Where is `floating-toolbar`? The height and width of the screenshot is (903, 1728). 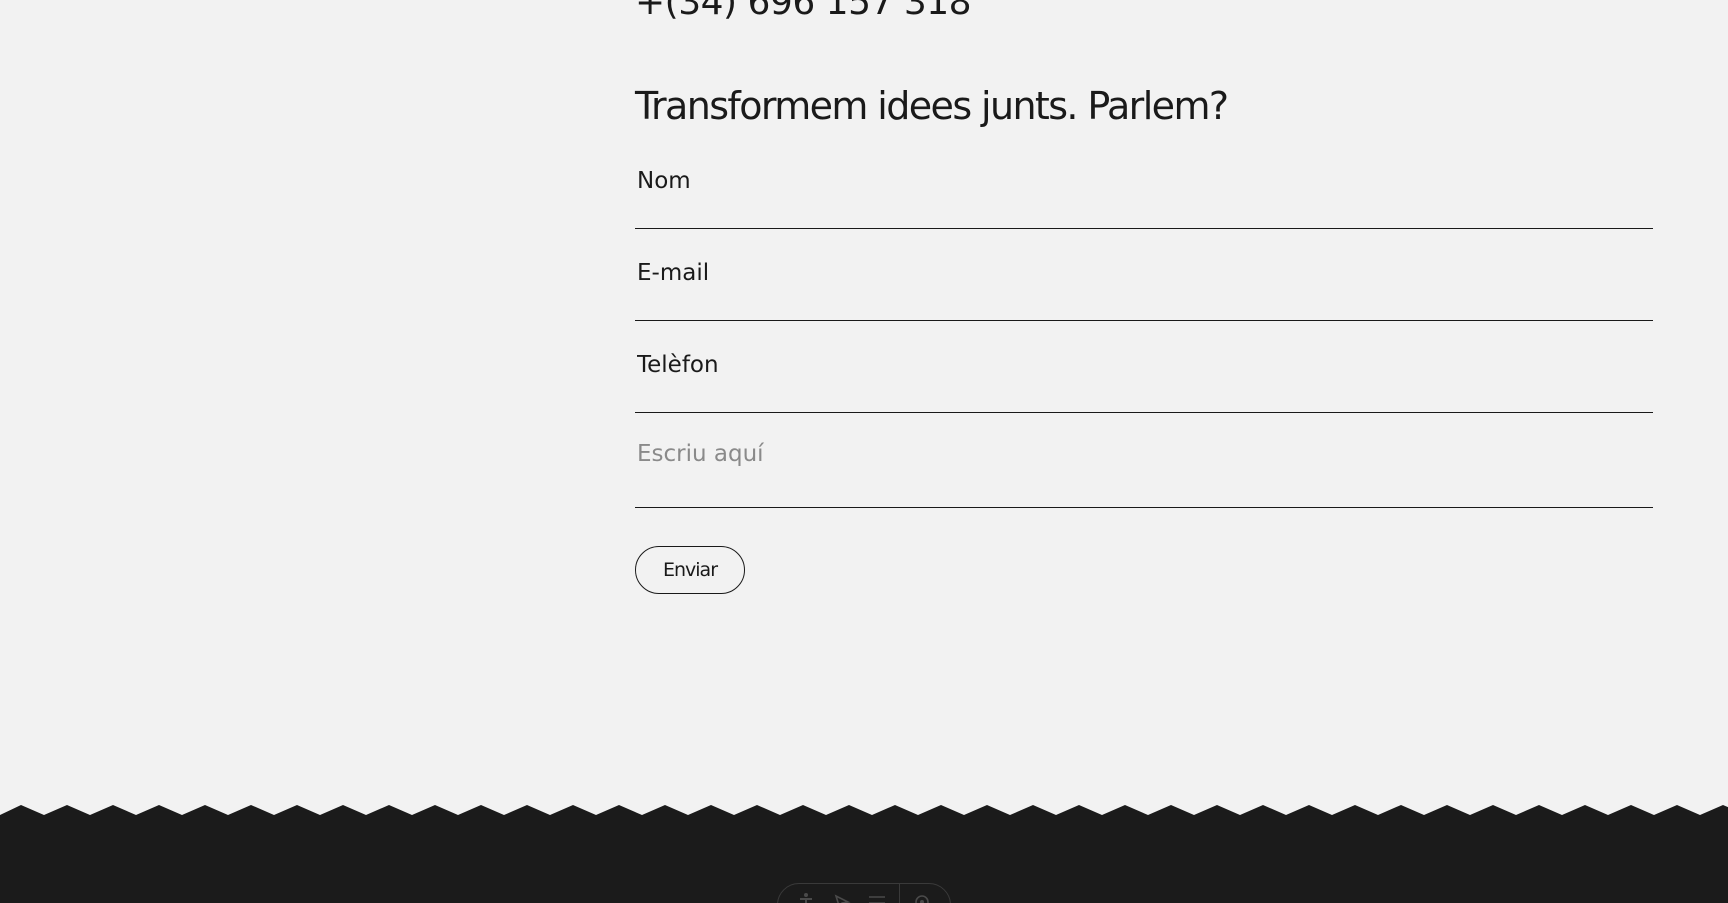 floating-toolbar is located at coordinates (864, 893).